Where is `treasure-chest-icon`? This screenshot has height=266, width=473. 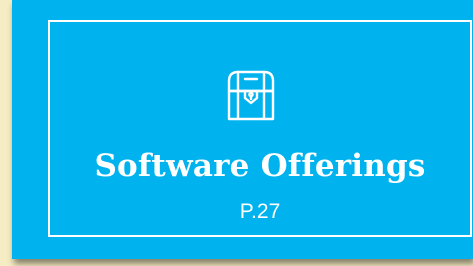
treasure-chest-icon is located at coordinates (251, 95).